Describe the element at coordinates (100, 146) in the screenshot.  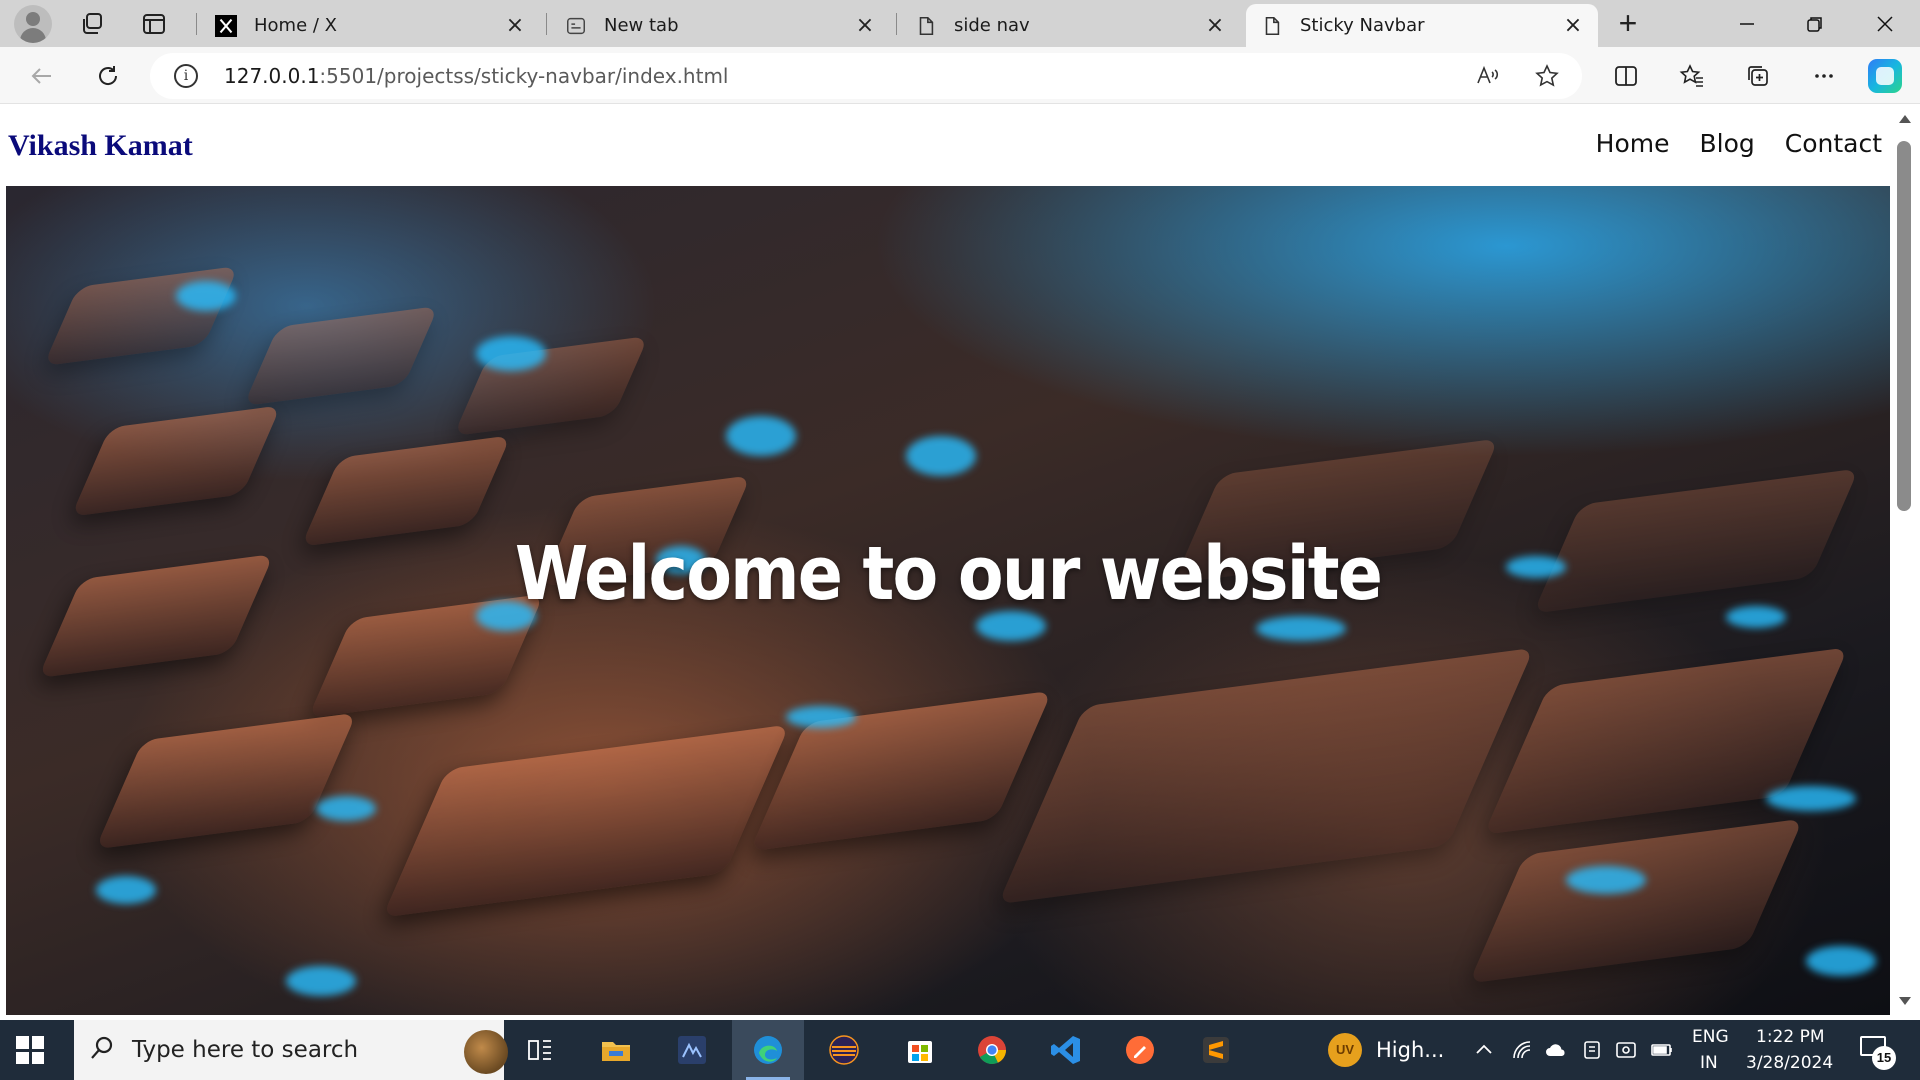
I see `site-brand: Vikash Kamat` at that location.